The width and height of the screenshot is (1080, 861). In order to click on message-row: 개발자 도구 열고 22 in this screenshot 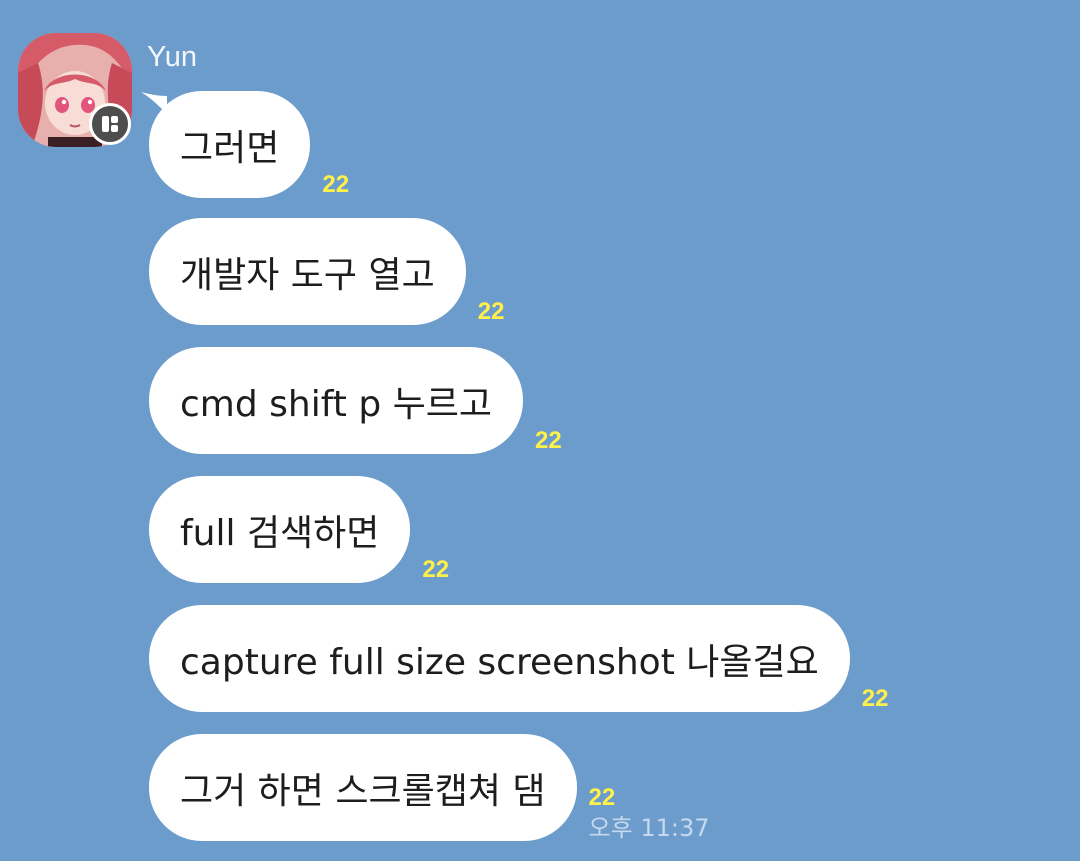, I will do `click(326, 271)`.